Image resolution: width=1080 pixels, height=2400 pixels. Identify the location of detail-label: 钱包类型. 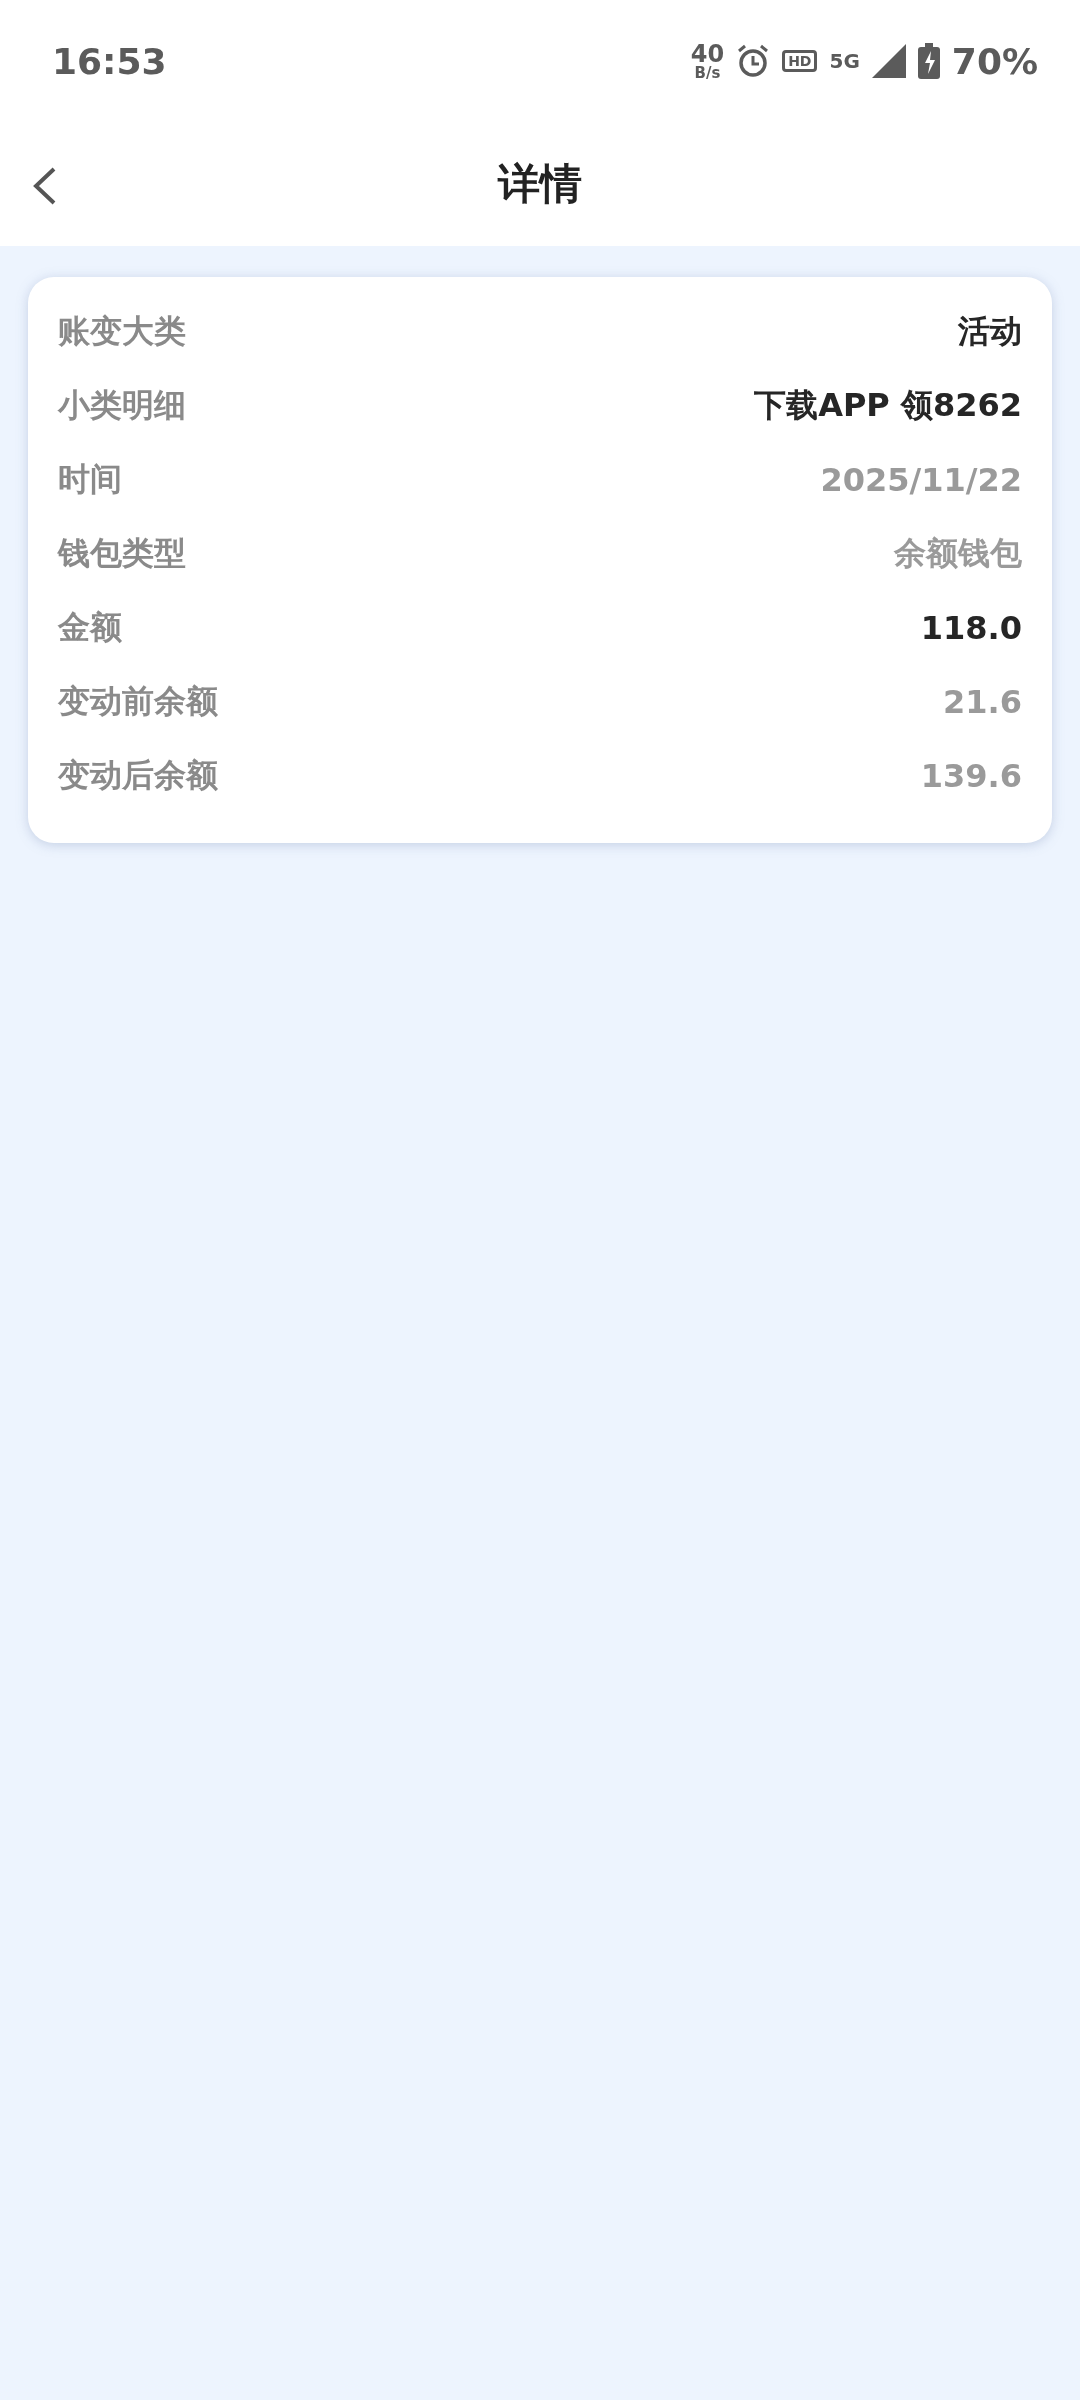
(122, 553).